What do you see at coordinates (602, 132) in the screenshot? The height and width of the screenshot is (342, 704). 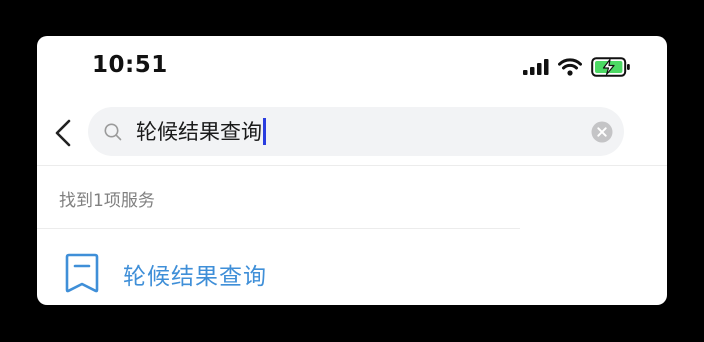 I see `clear-circle-icon` at bounding box center [602, 132].